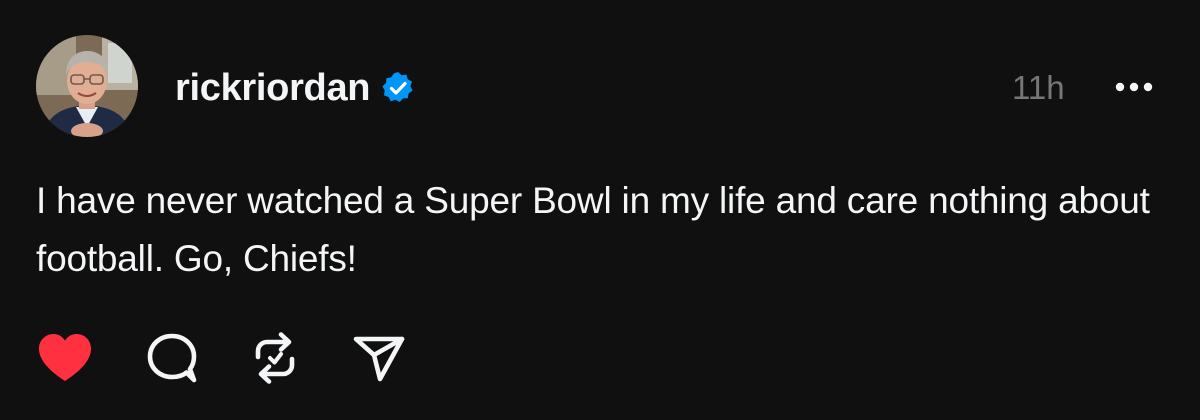  I want to click on like-button, so click(66, 358).